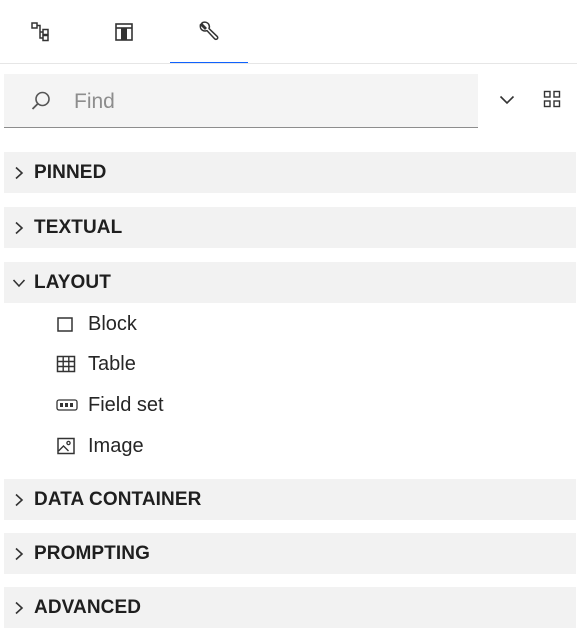 This screenshot has width=577, height=630. I want to click on search-box, so click(241, 101).